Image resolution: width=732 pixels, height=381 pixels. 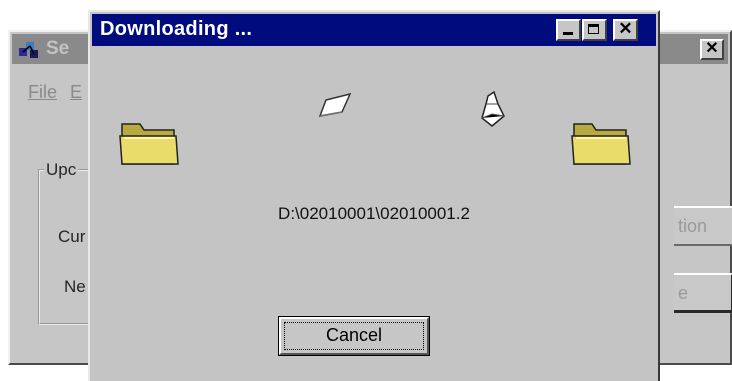 I want to click on minimize-button, so click(x=568, y=30).